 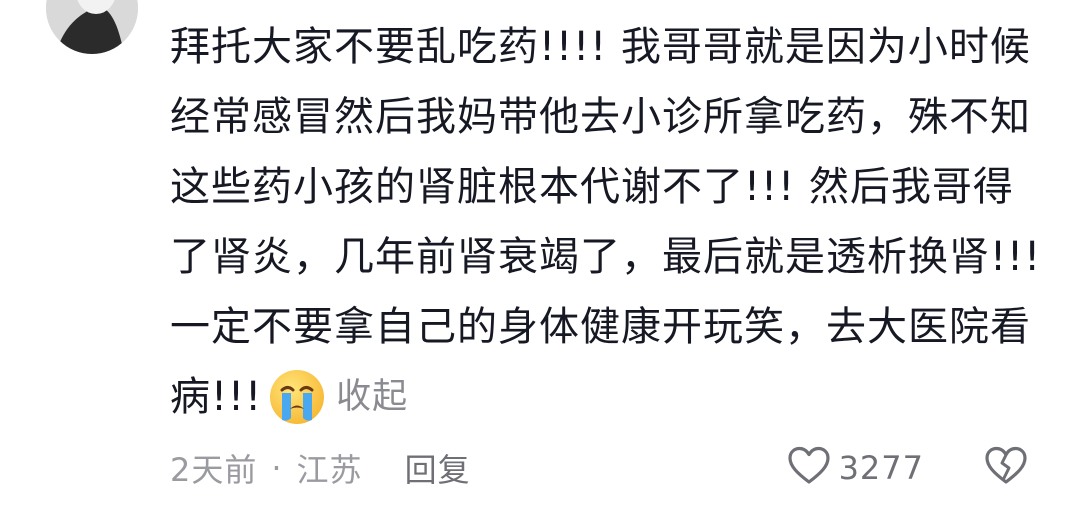 What do you see at coordinates (592, 187) in the screenshot?
I see `comment-line: 这些药小孩的肾脏根本代谢不了!!! 然后我哥得` at bounding box center [592, 187].